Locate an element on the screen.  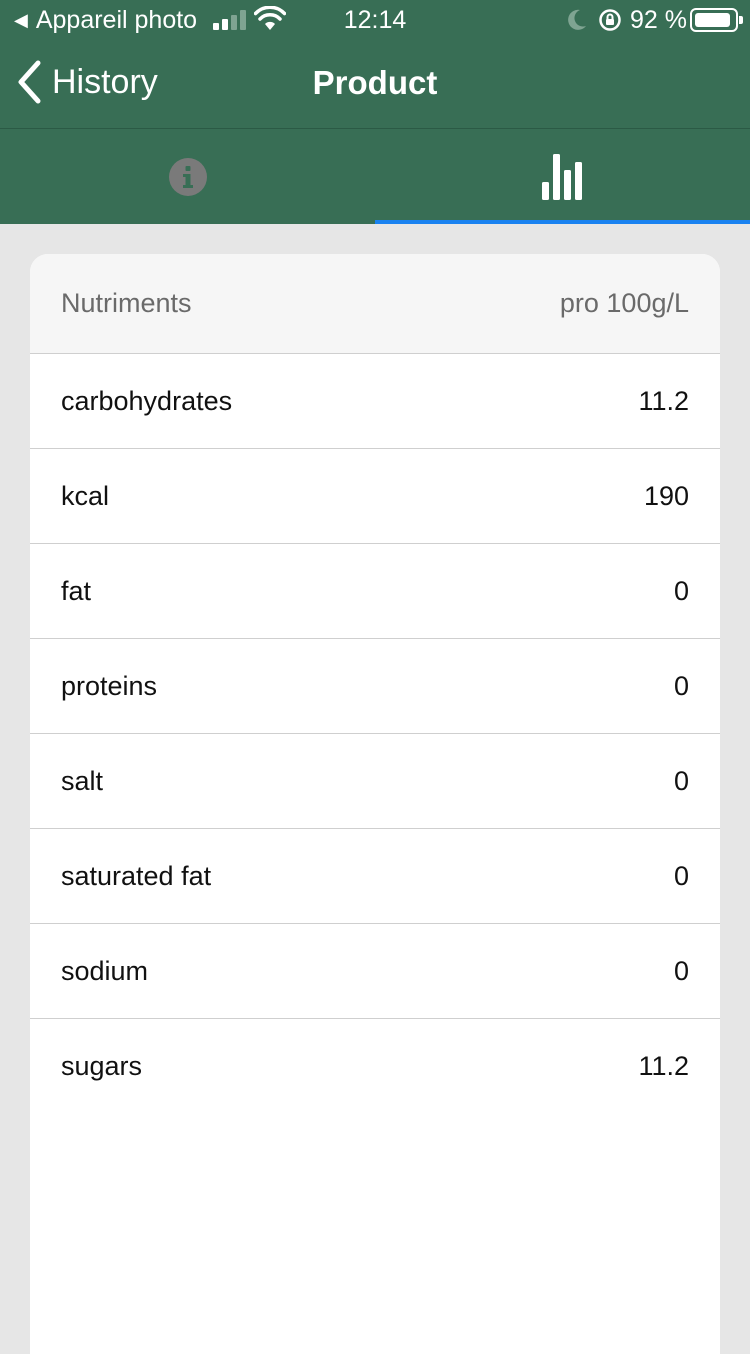
nutrient-name: sugars is located at coordinates (102, 1066).